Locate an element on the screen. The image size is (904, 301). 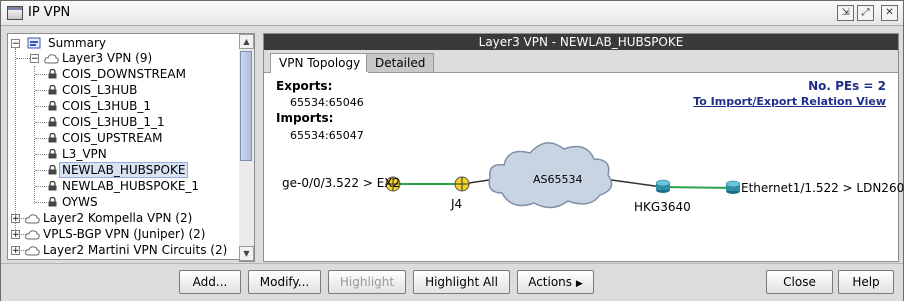
actions-button: Actions ▶ is located at coordinates (555, 282).